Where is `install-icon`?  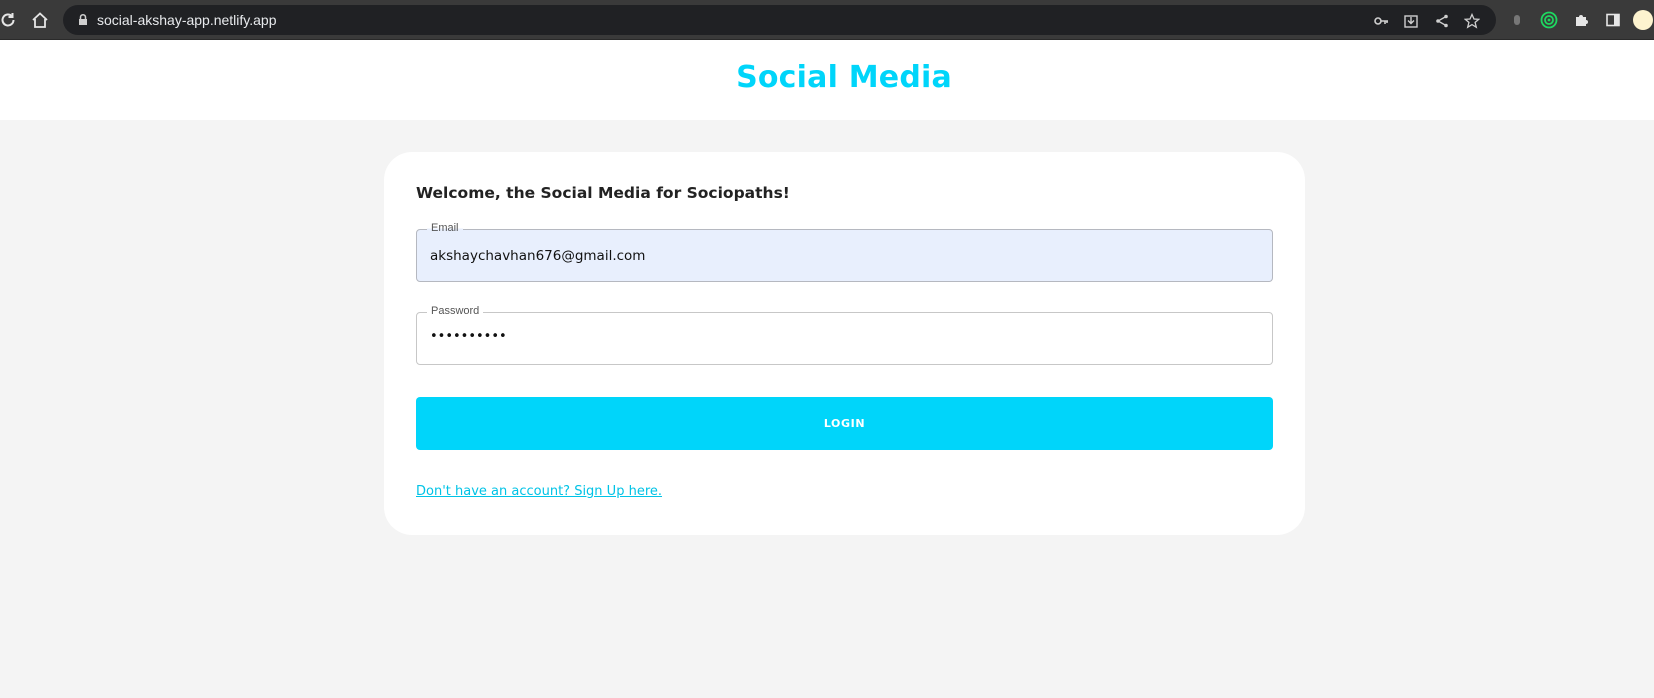 install-icon is located at coordinates (1411, 21).